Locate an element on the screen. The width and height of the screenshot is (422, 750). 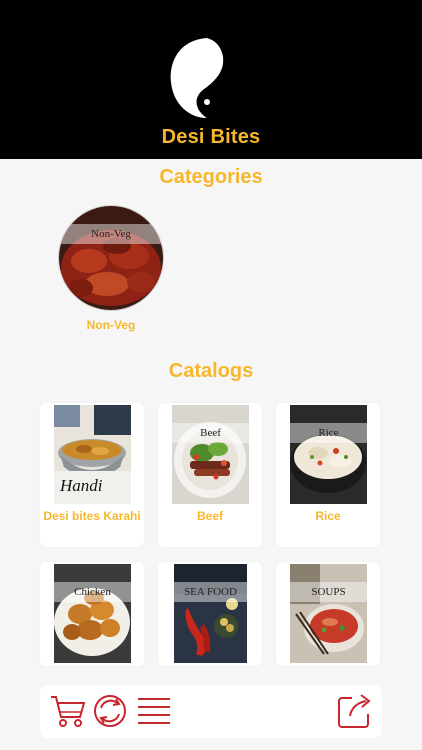
catalog-label: Beef is located at coordinates (209, 516).